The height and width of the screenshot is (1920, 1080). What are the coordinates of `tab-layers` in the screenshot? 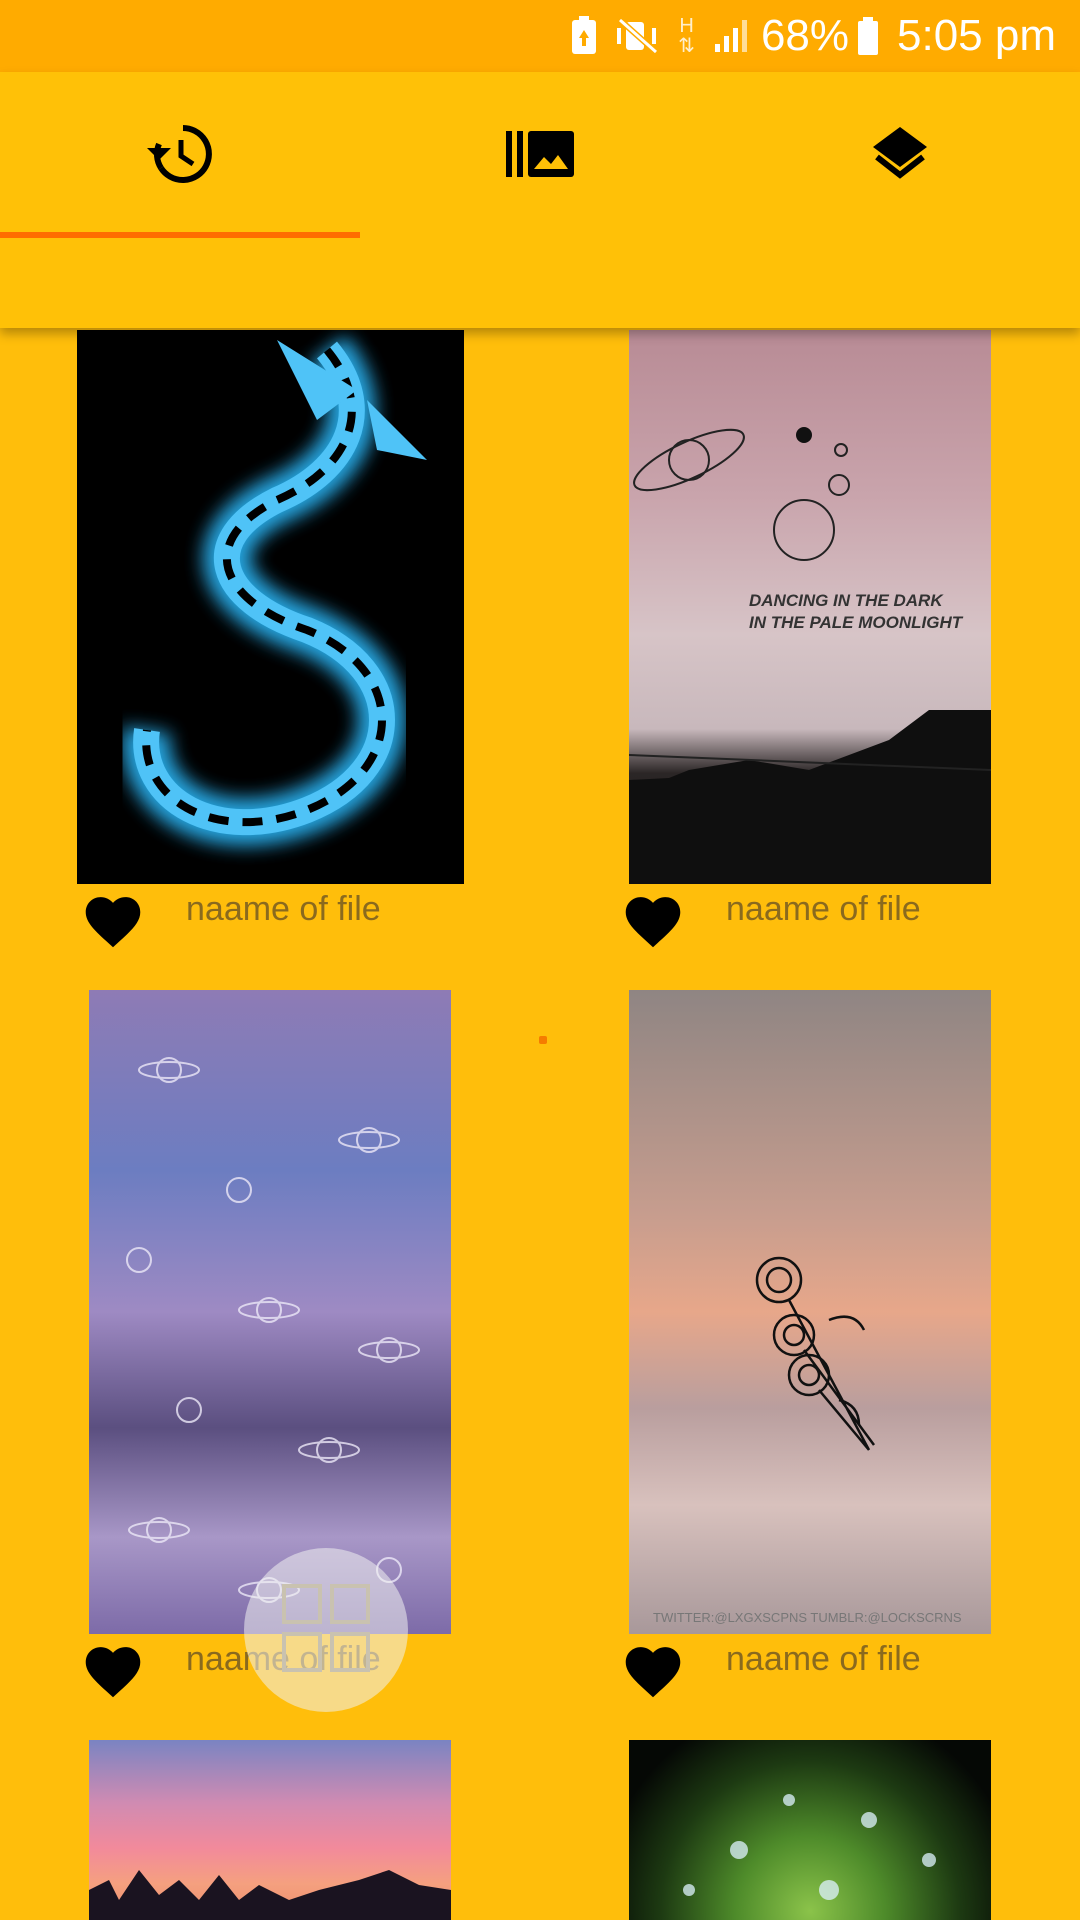 It's located at (900, 156).